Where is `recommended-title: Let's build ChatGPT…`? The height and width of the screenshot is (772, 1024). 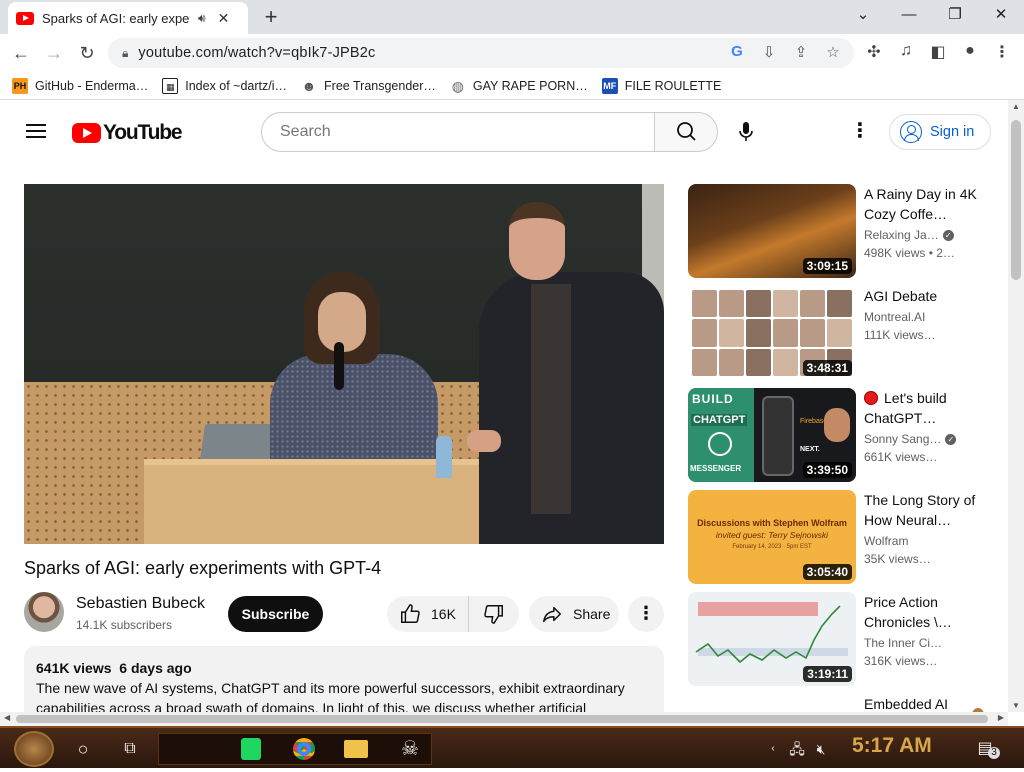
recommended-title: Let's build ChatGPT… is located at coordinates (928, 408).